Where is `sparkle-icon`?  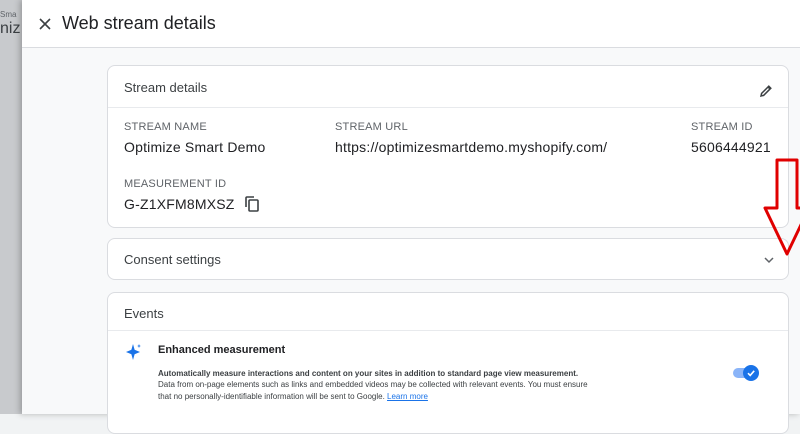 sparkle-icon is located at coordinates (133, 352).